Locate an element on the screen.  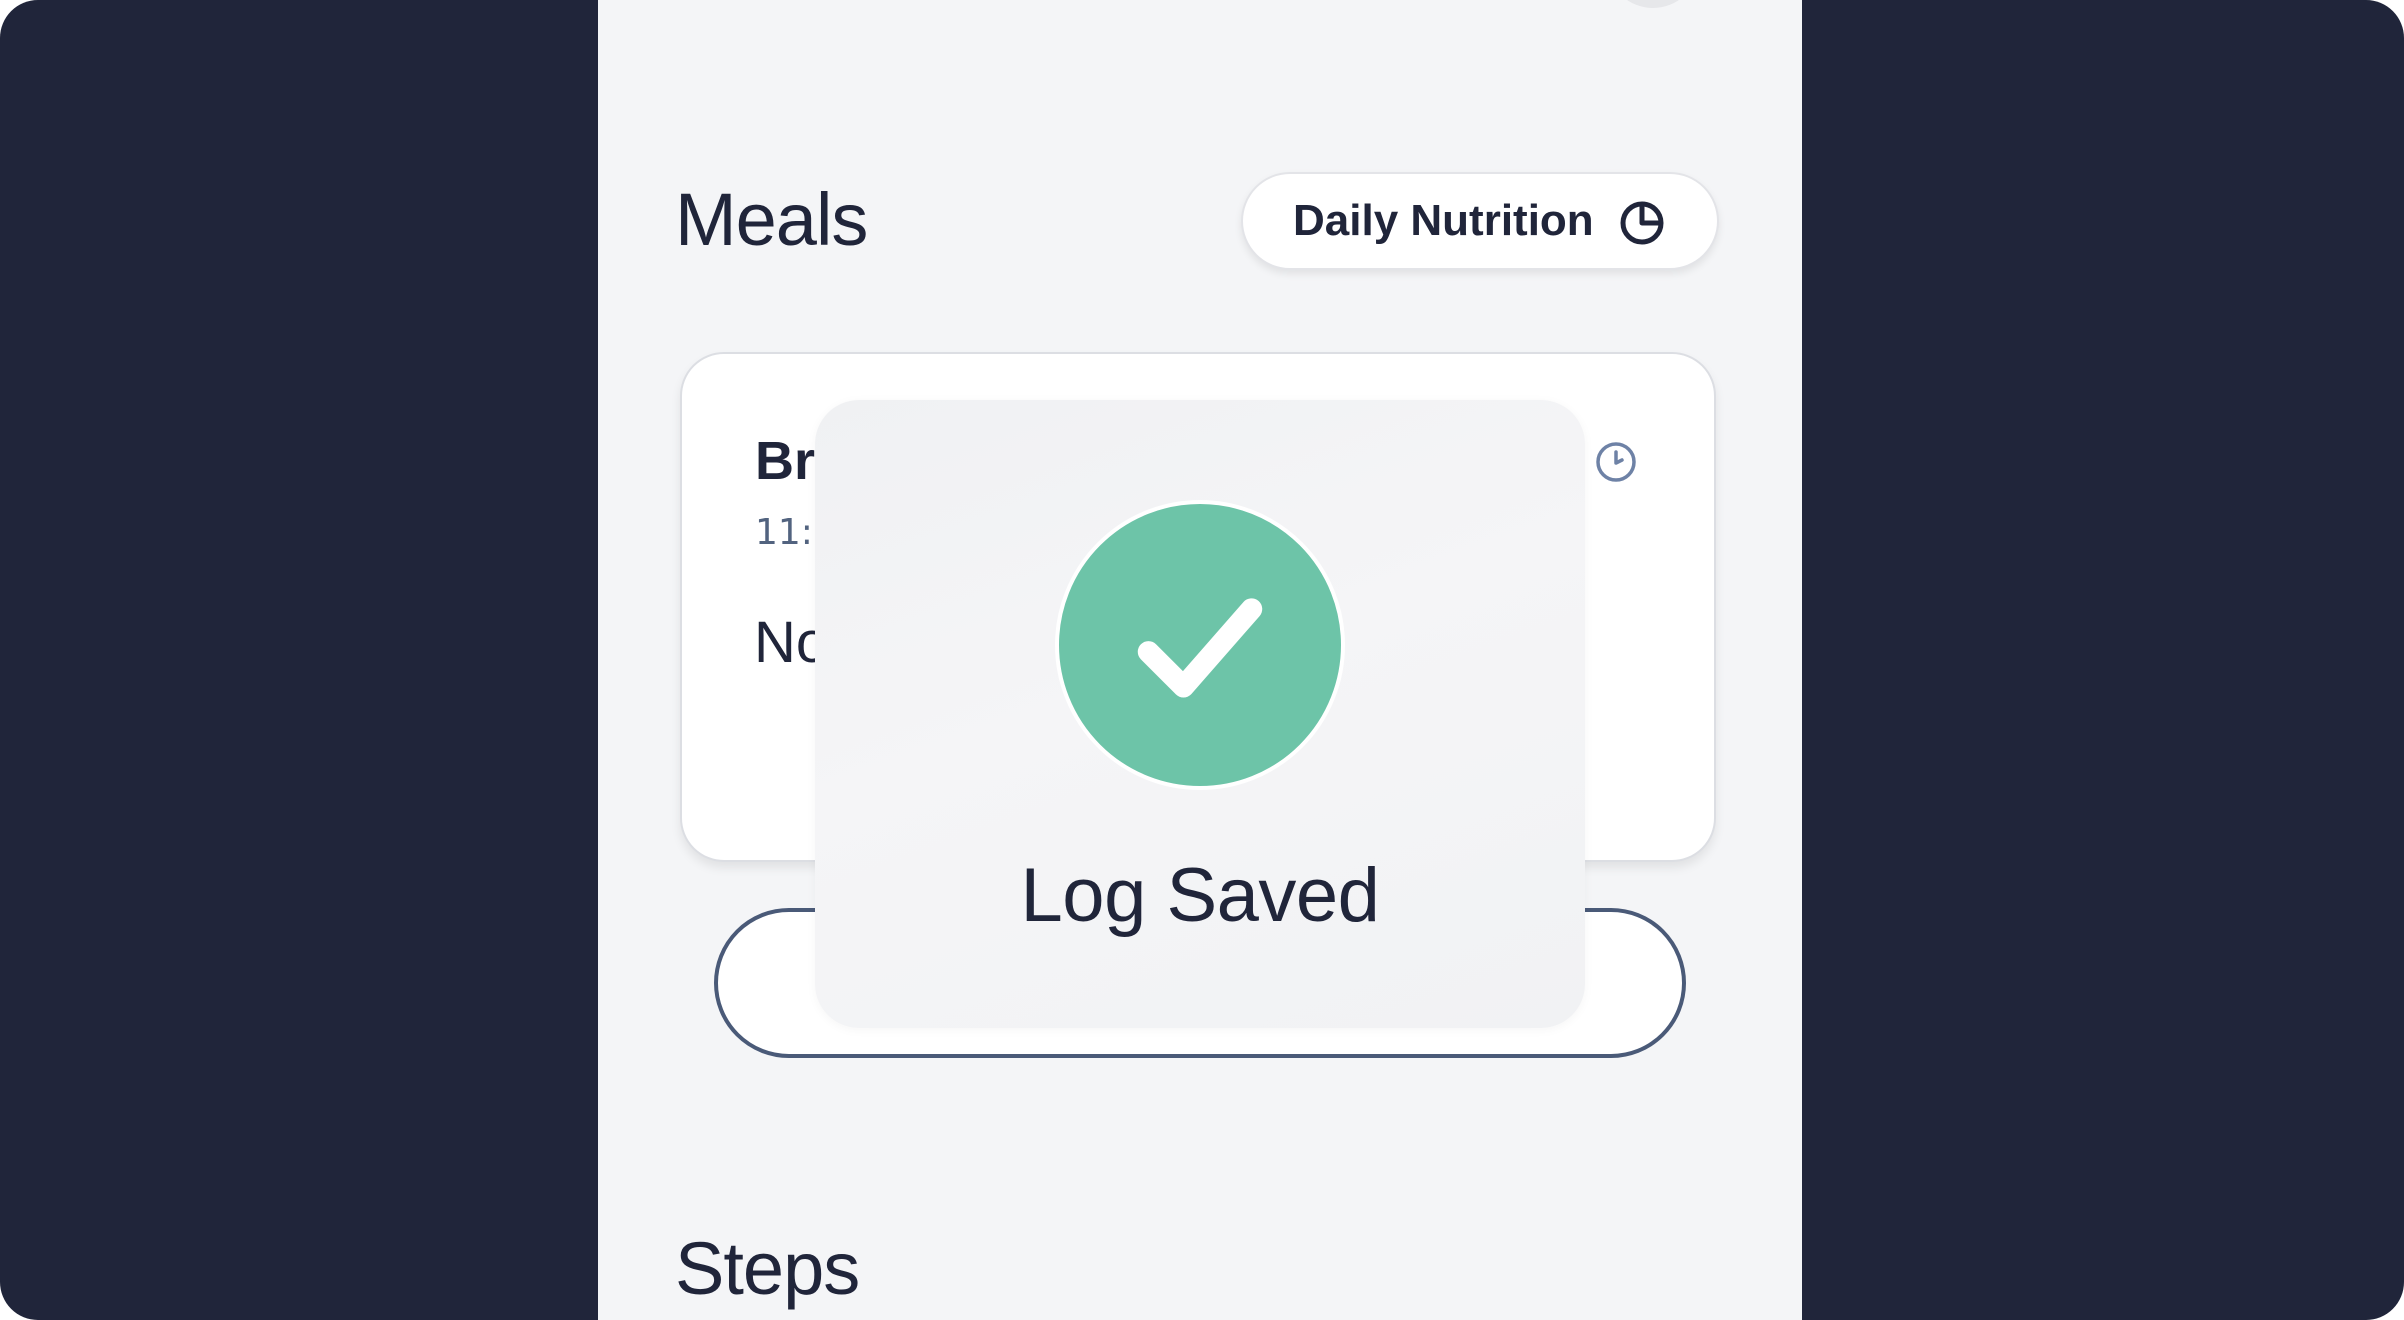
avatar is located at coordinates (1653, 4).